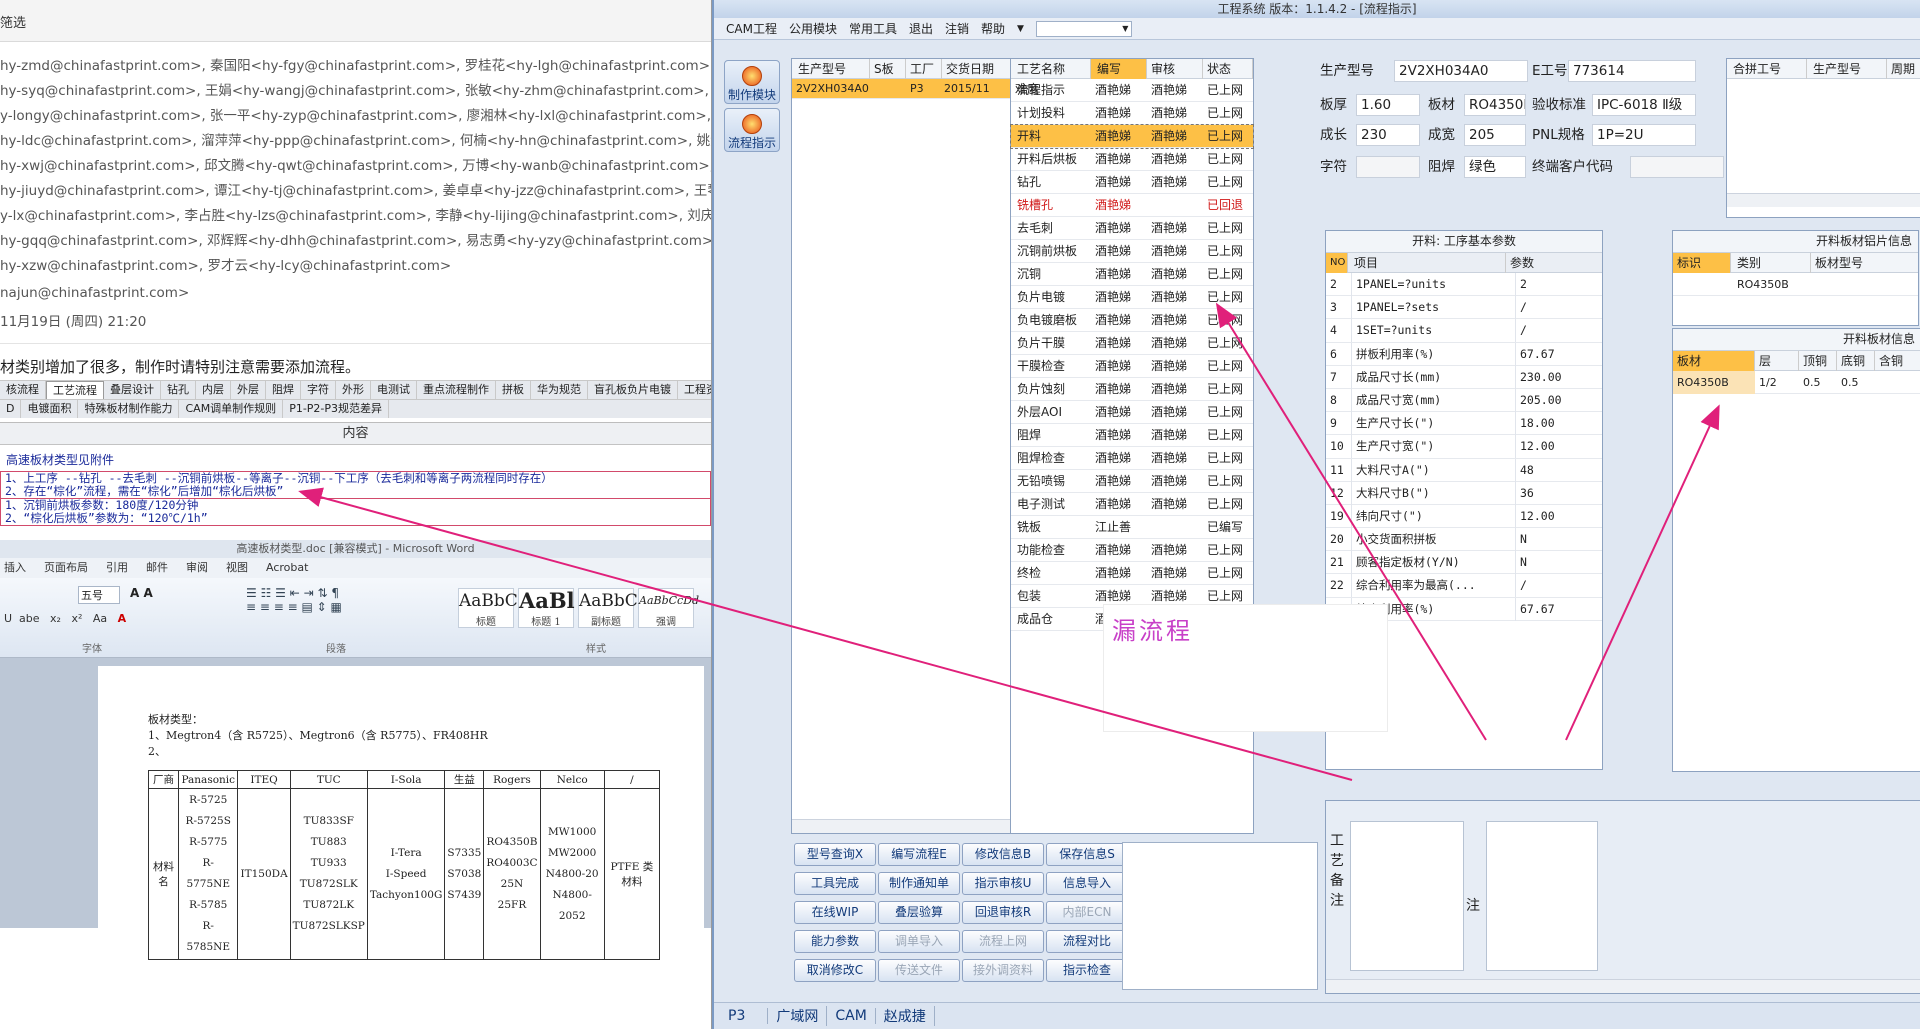  What do you see at coordinates (1702, 263) in the screenshot?
I see `col-header: 标识` at bounding box center [1702, 263].